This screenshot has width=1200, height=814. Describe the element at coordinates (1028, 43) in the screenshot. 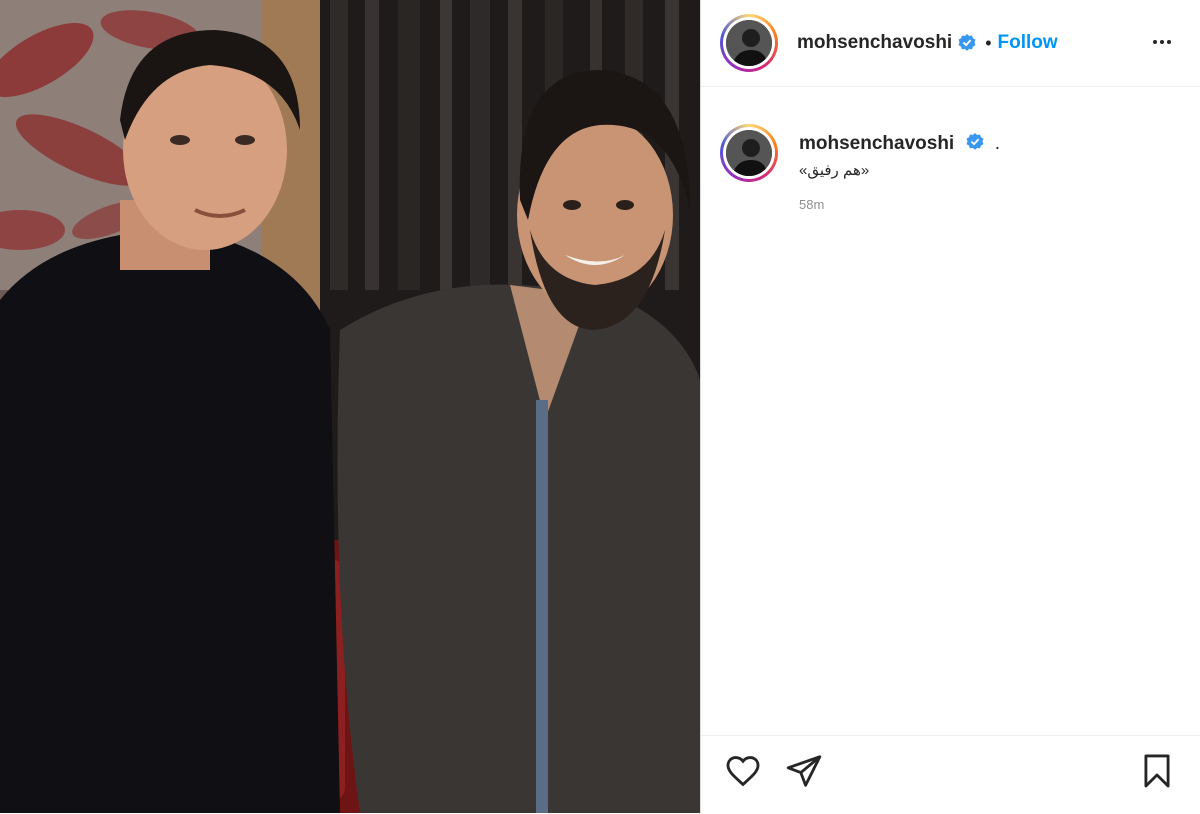

I see `follow-button: Follow` at that location.